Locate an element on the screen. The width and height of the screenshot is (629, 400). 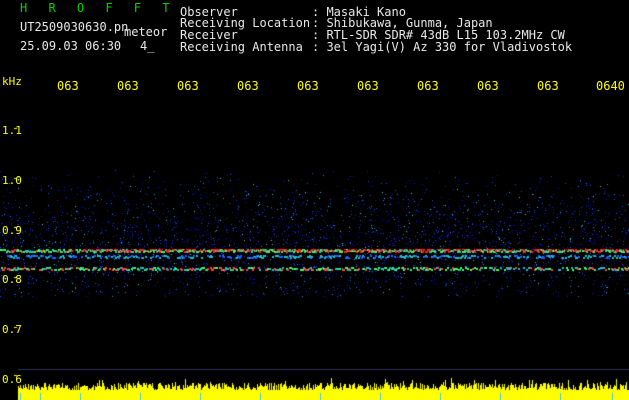
filename: UT2509030630.pn is located at coordinates (74, 27).